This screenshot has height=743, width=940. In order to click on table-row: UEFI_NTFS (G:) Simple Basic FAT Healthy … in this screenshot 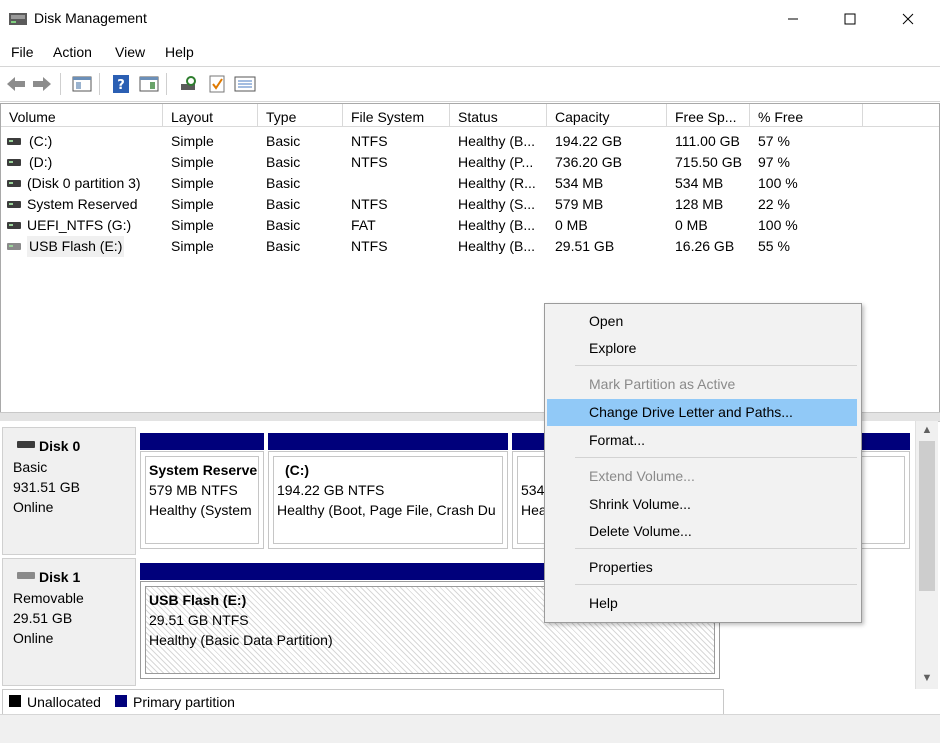, I will do `click(470, 225)`.